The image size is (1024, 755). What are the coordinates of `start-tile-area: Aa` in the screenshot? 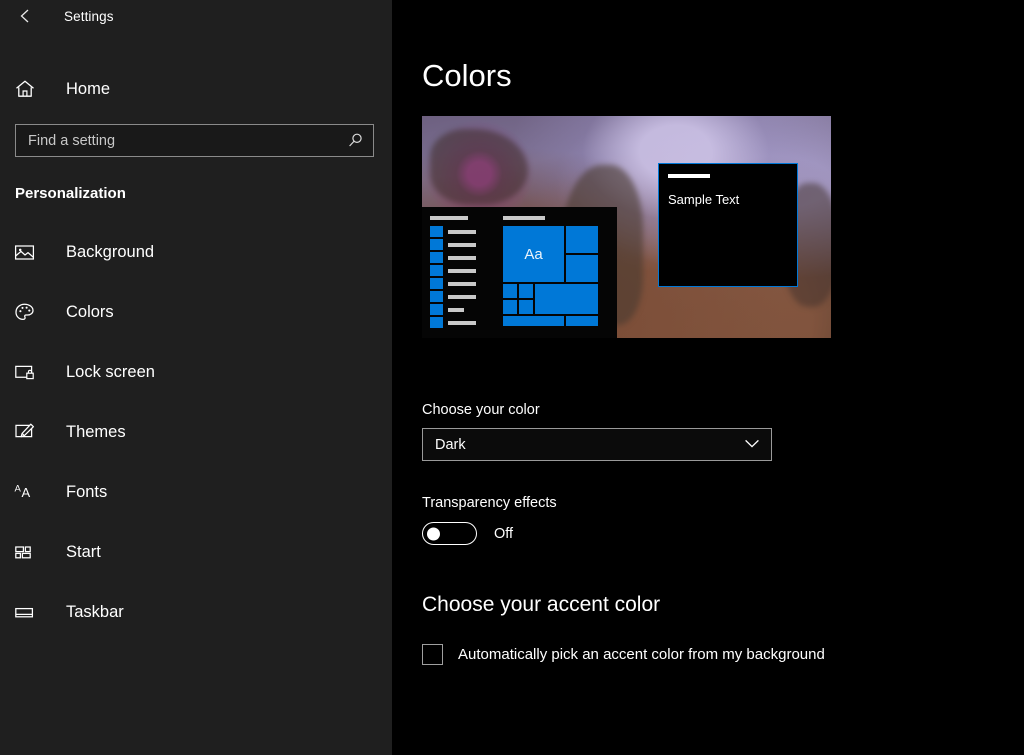 It's located at (550, 277).